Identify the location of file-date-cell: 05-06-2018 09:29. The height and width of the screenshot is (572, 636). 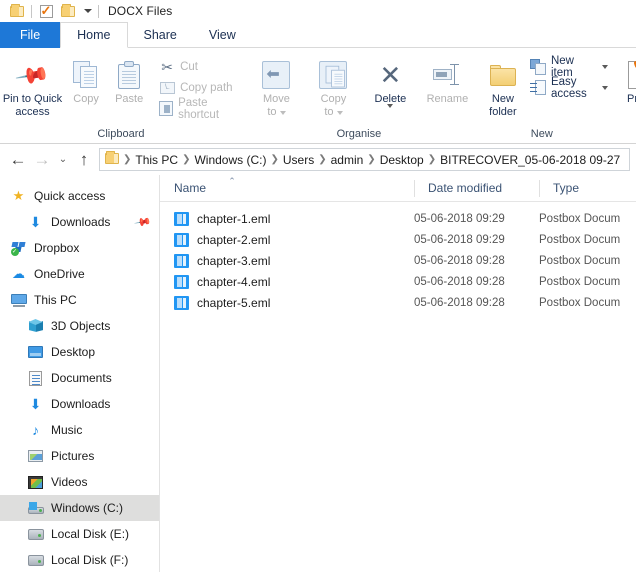
(459, 239).